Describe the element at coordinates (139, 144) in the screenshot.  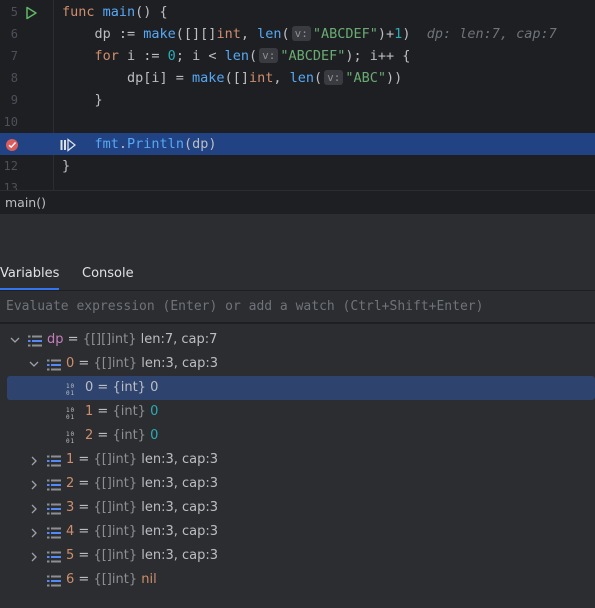
I see `code-text: fmt.Println(dp)` at that location.